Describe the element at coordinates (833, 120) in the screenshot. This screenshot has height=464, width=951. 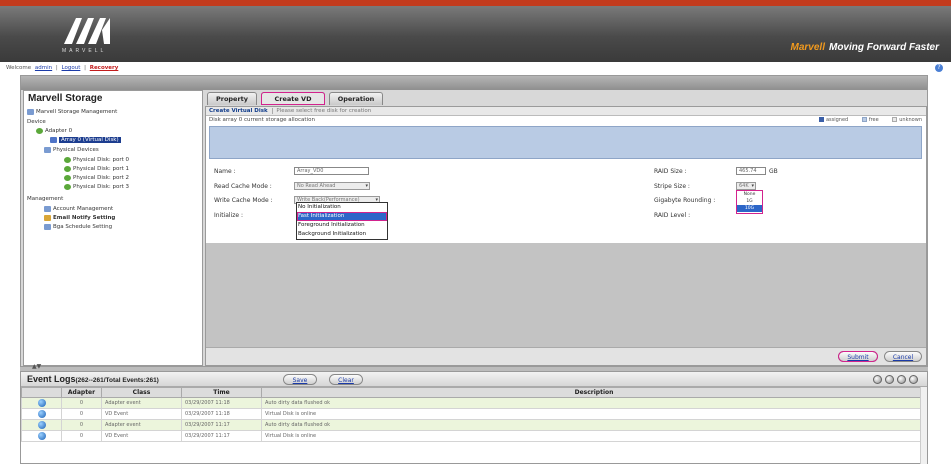
I see `legend-assigned: assigned` at that location.